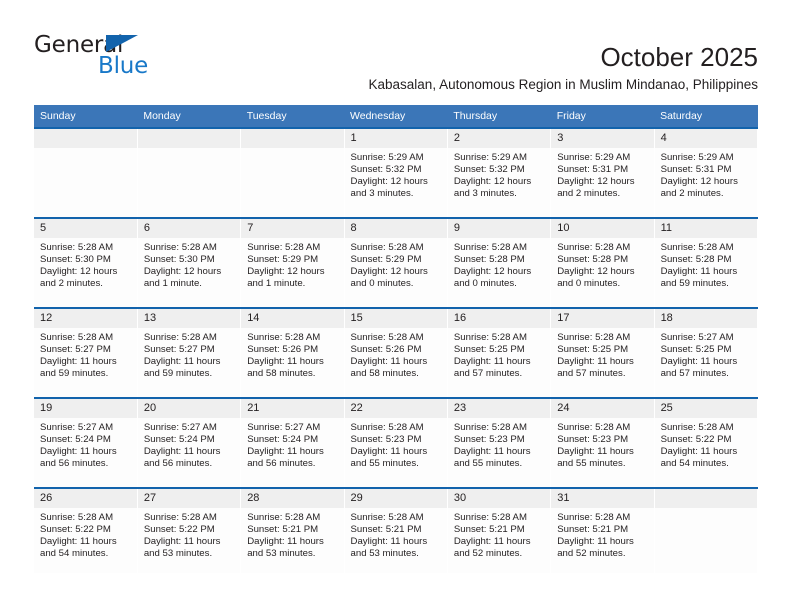 The image size is (792, 612). What do you see at coordinates (706, 116) in the screenshot?
I see `weekday-header-saturday: Saturday` at bounding box center [706, 116].